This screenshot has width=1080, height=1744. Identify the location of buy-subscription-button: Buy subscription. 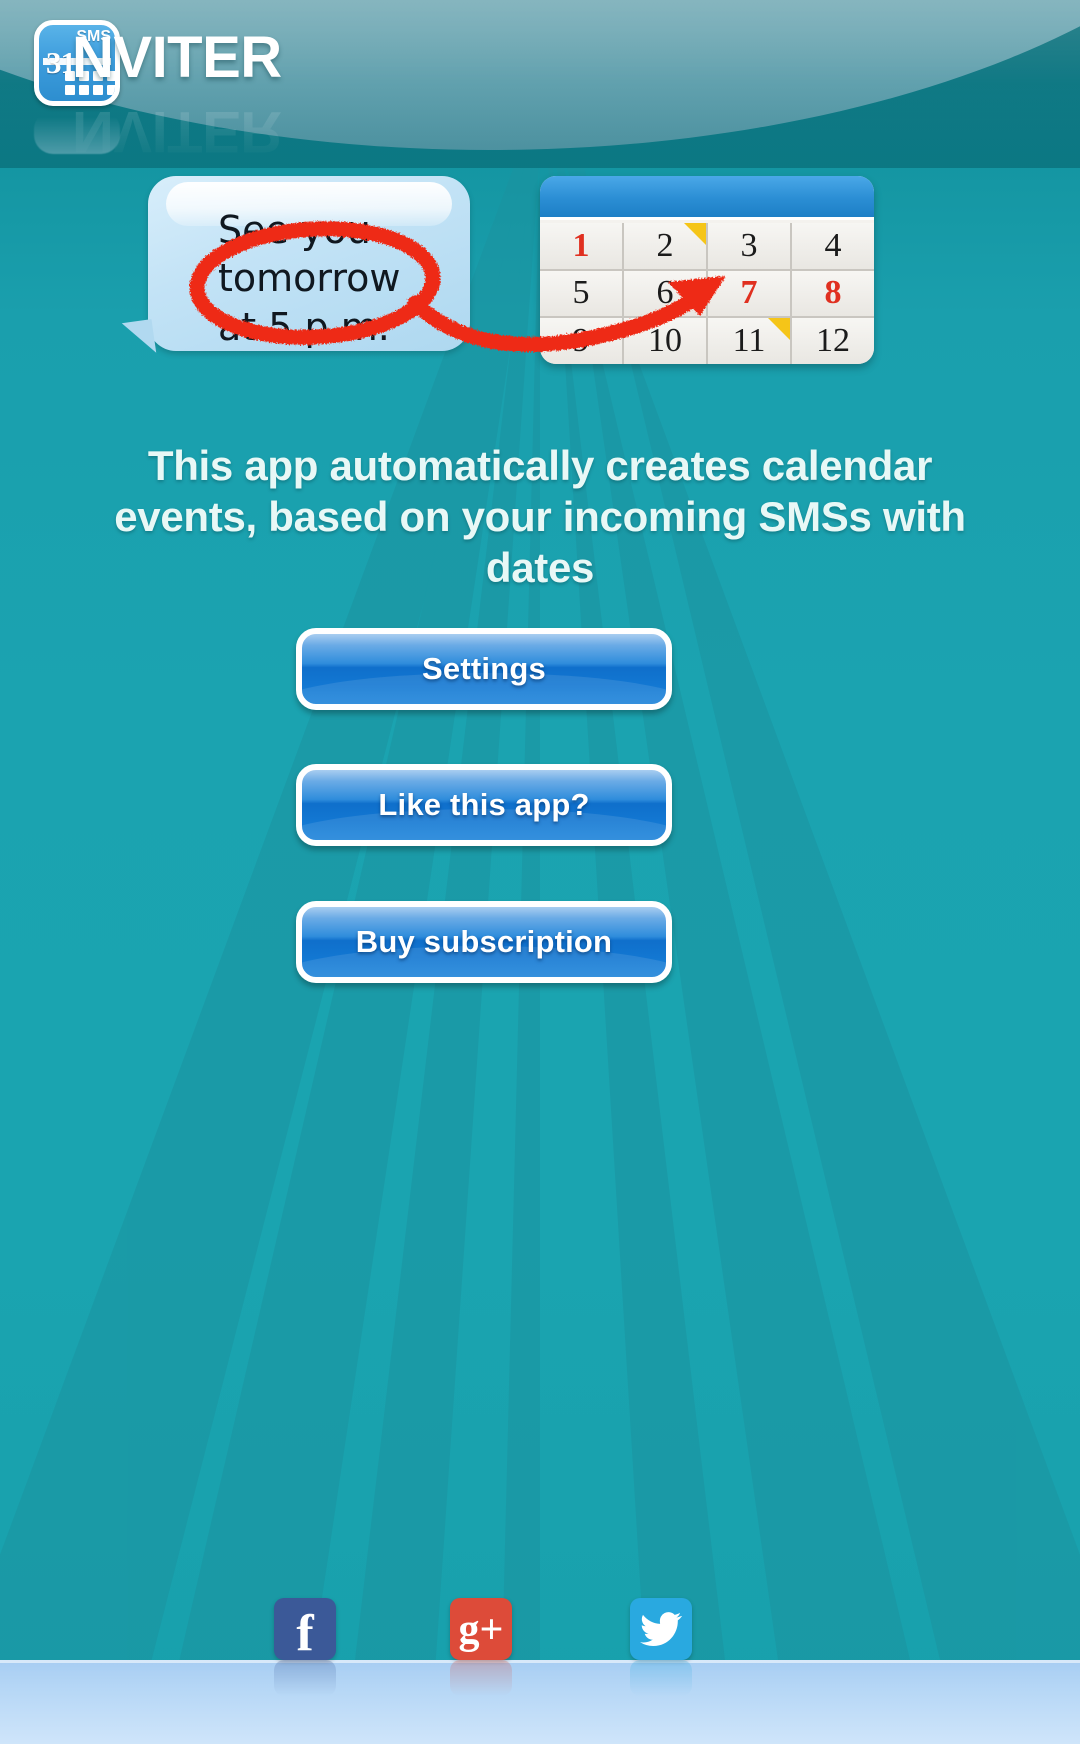
(484, 942).